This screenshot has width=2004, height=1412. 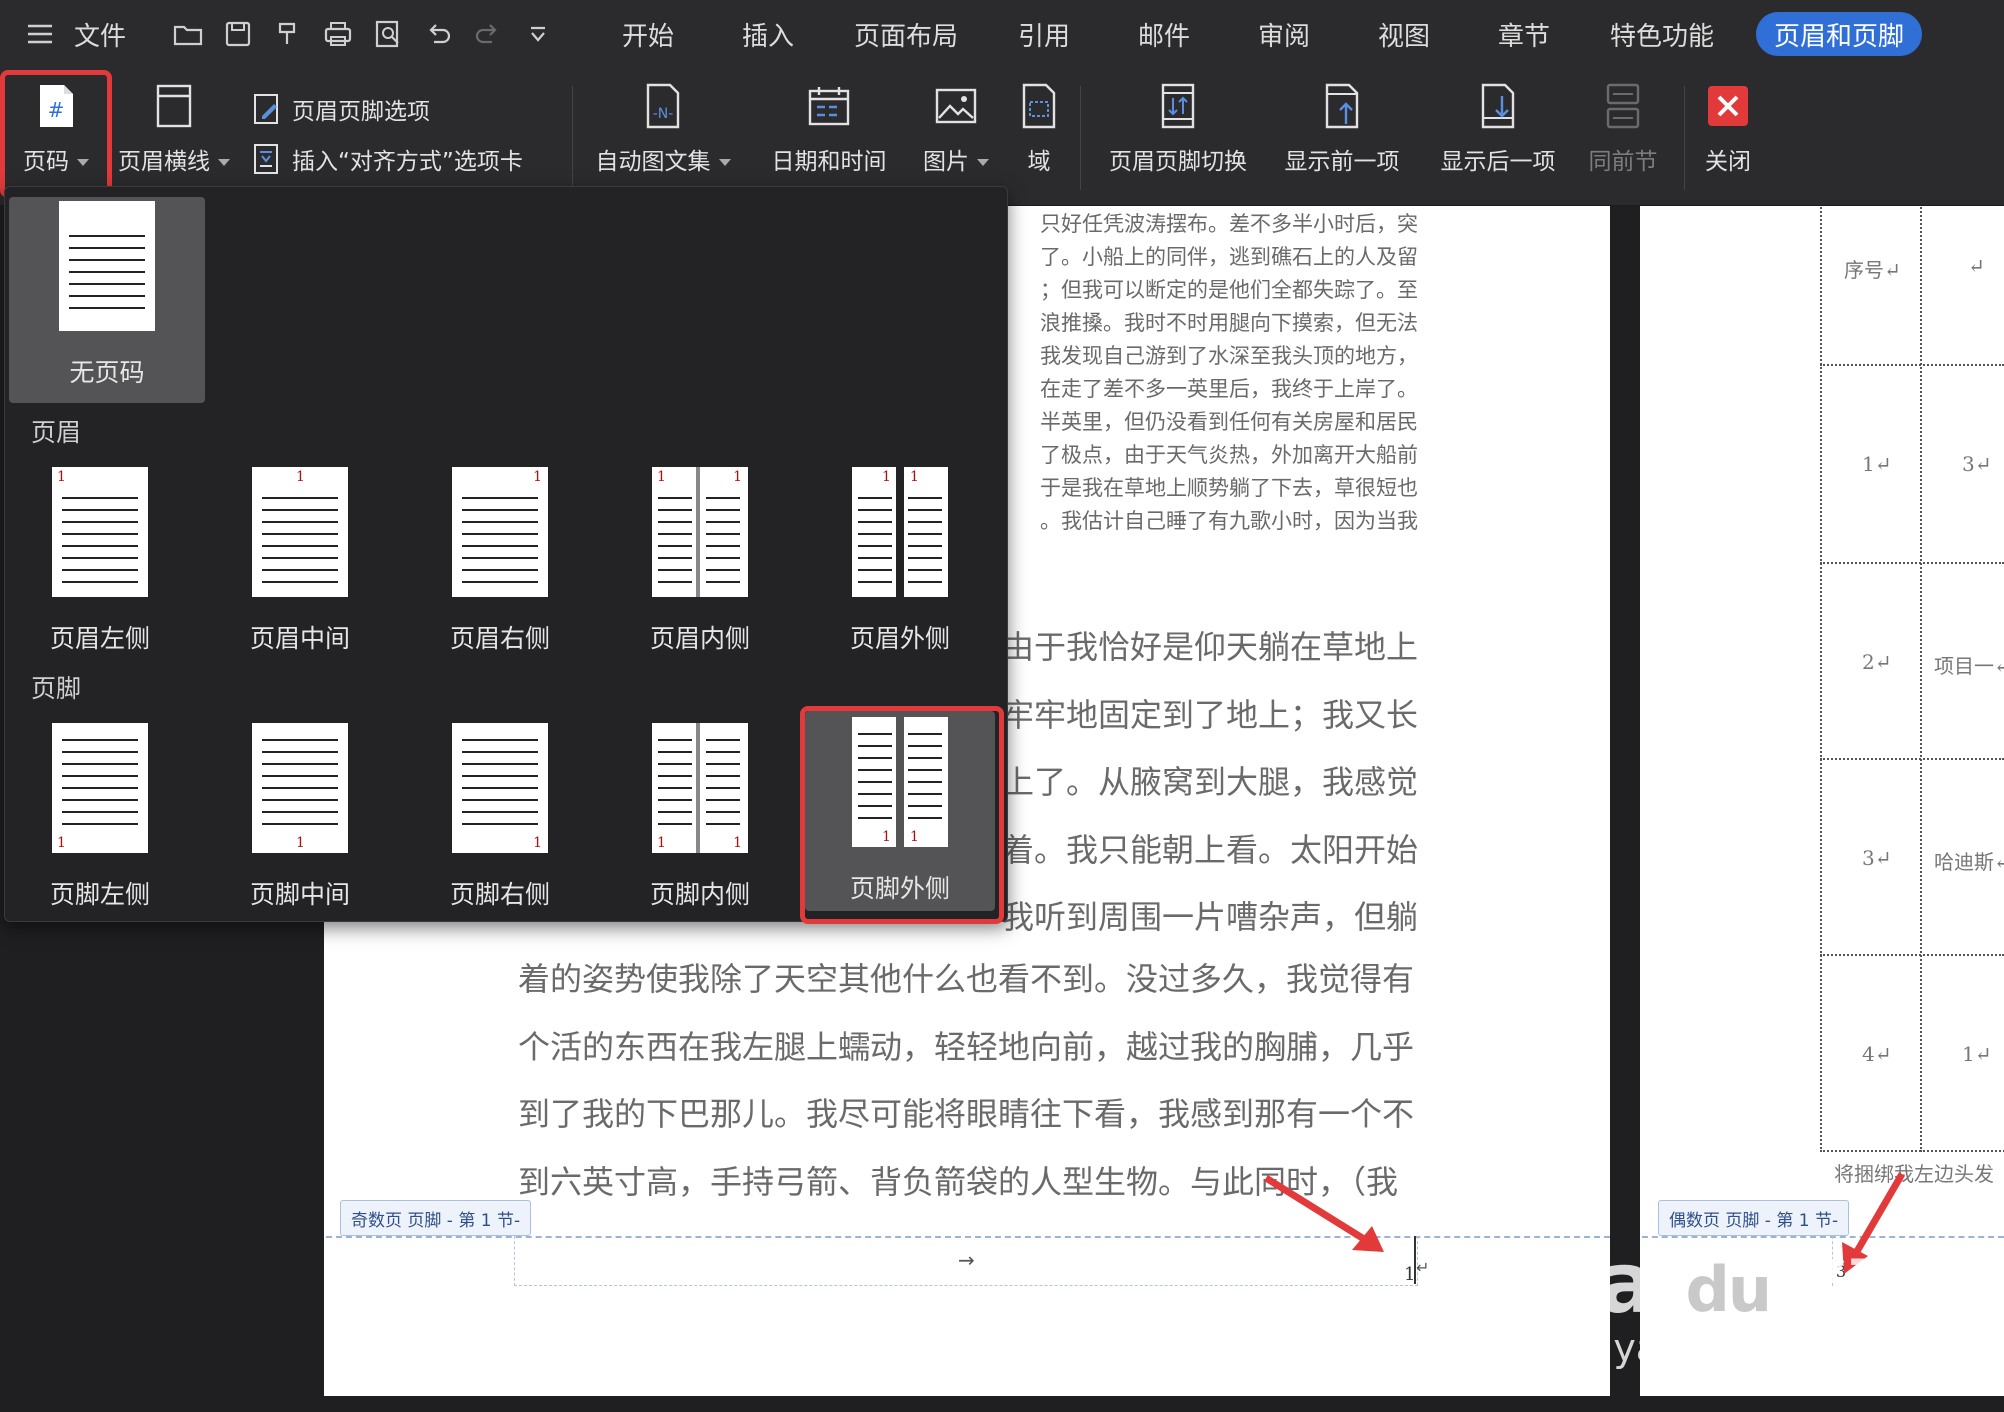 I want to click on table-cell: ↵, so click(x=1976, y=266).